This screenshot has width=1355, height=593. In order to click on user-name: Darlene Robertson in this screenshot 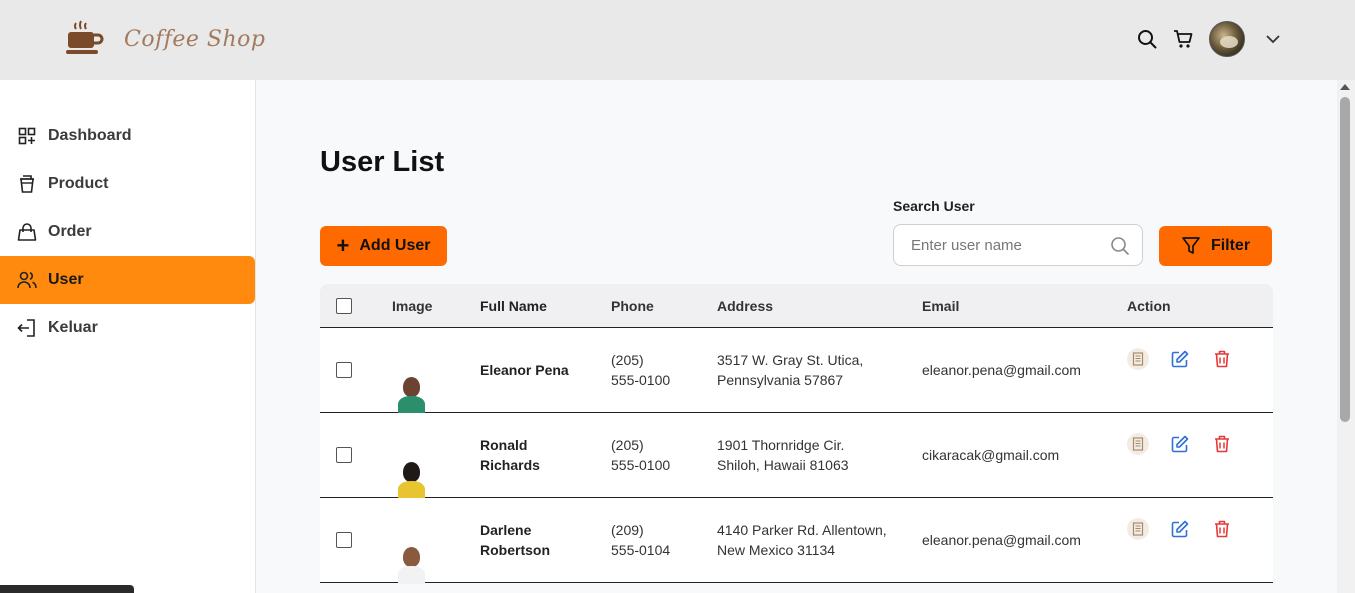, I will do `click(515, 540)`.